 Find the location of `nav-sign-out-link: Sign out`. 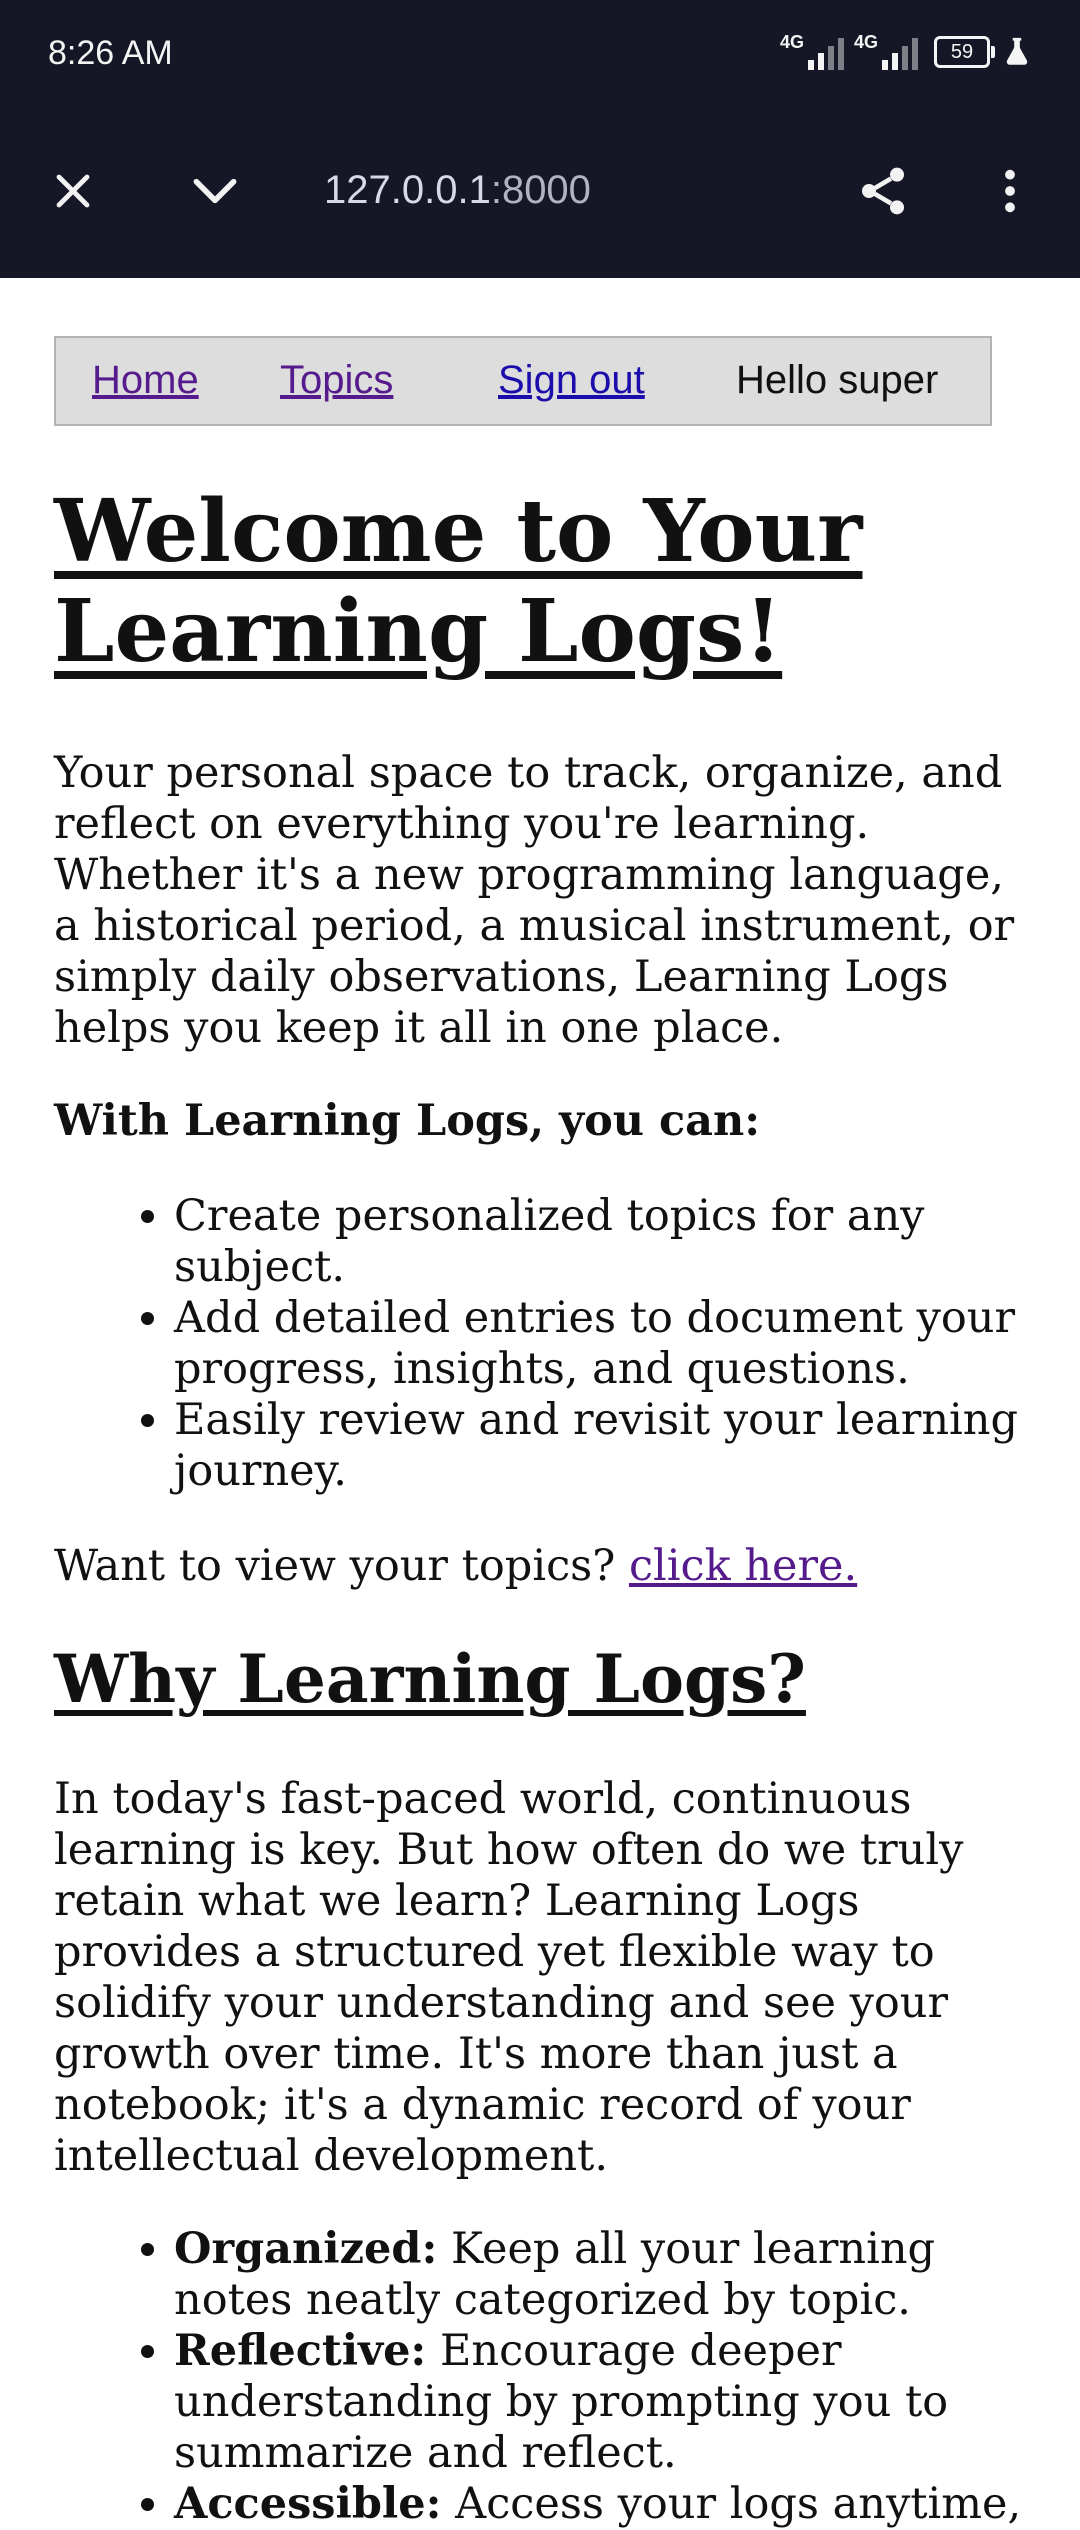

nav-sign-out-link: Sign out is located at coordinates (571, 380).